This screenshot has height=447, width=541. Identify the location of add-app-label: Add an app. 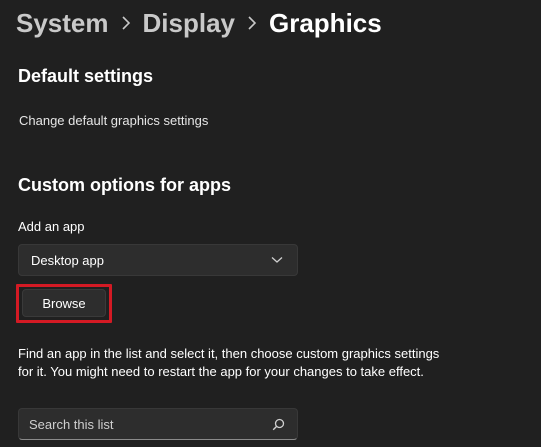
(51, 226).